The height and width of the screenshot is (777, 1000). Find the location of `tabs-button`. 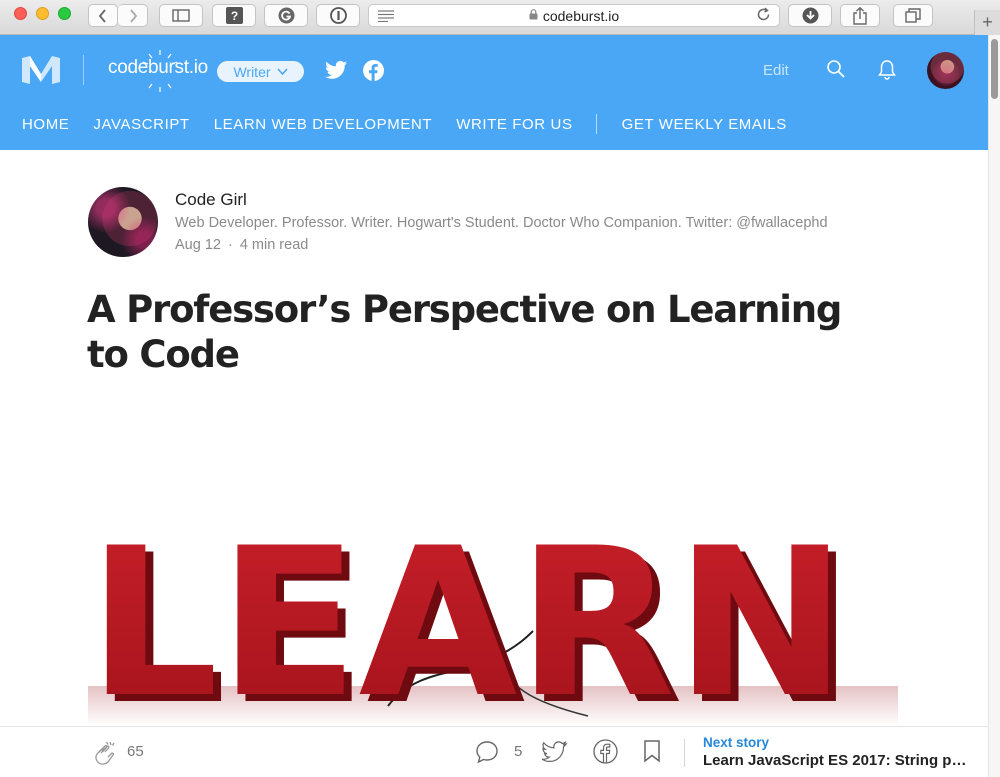

tabs-button is located at coordinates (913, 15).